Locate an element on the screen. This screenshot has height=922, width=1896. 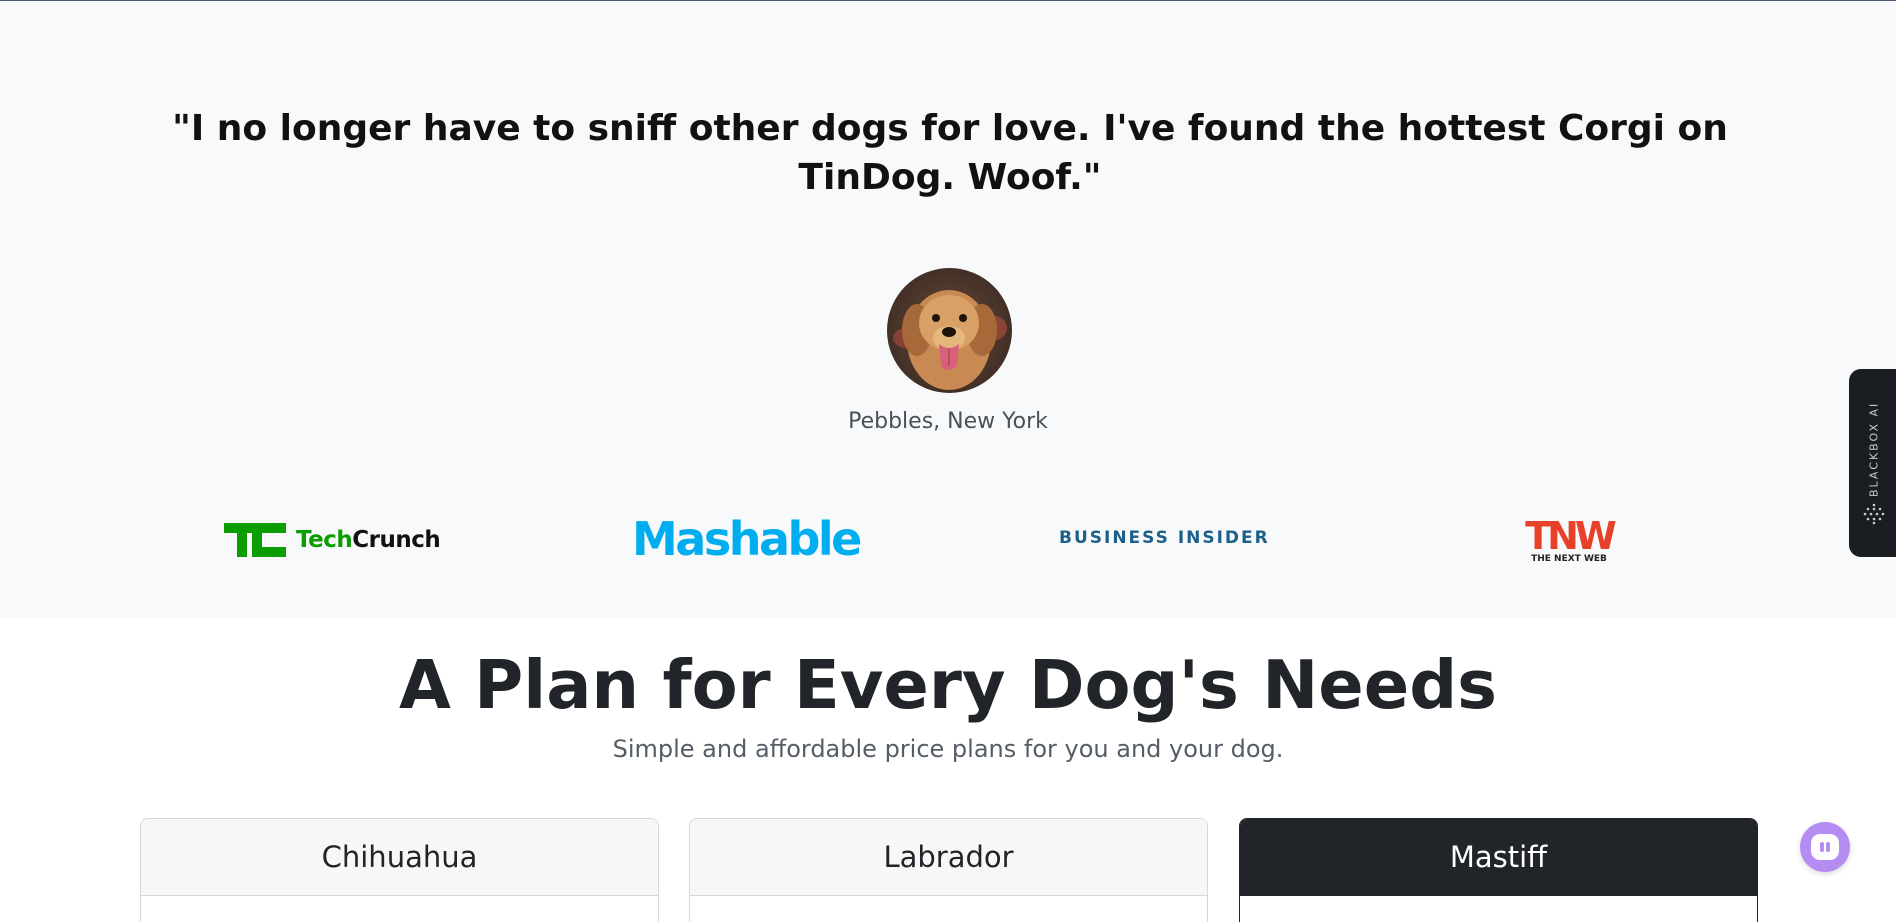
techcrunch-logo: TechCrunch is located at coordinates (332, 540).